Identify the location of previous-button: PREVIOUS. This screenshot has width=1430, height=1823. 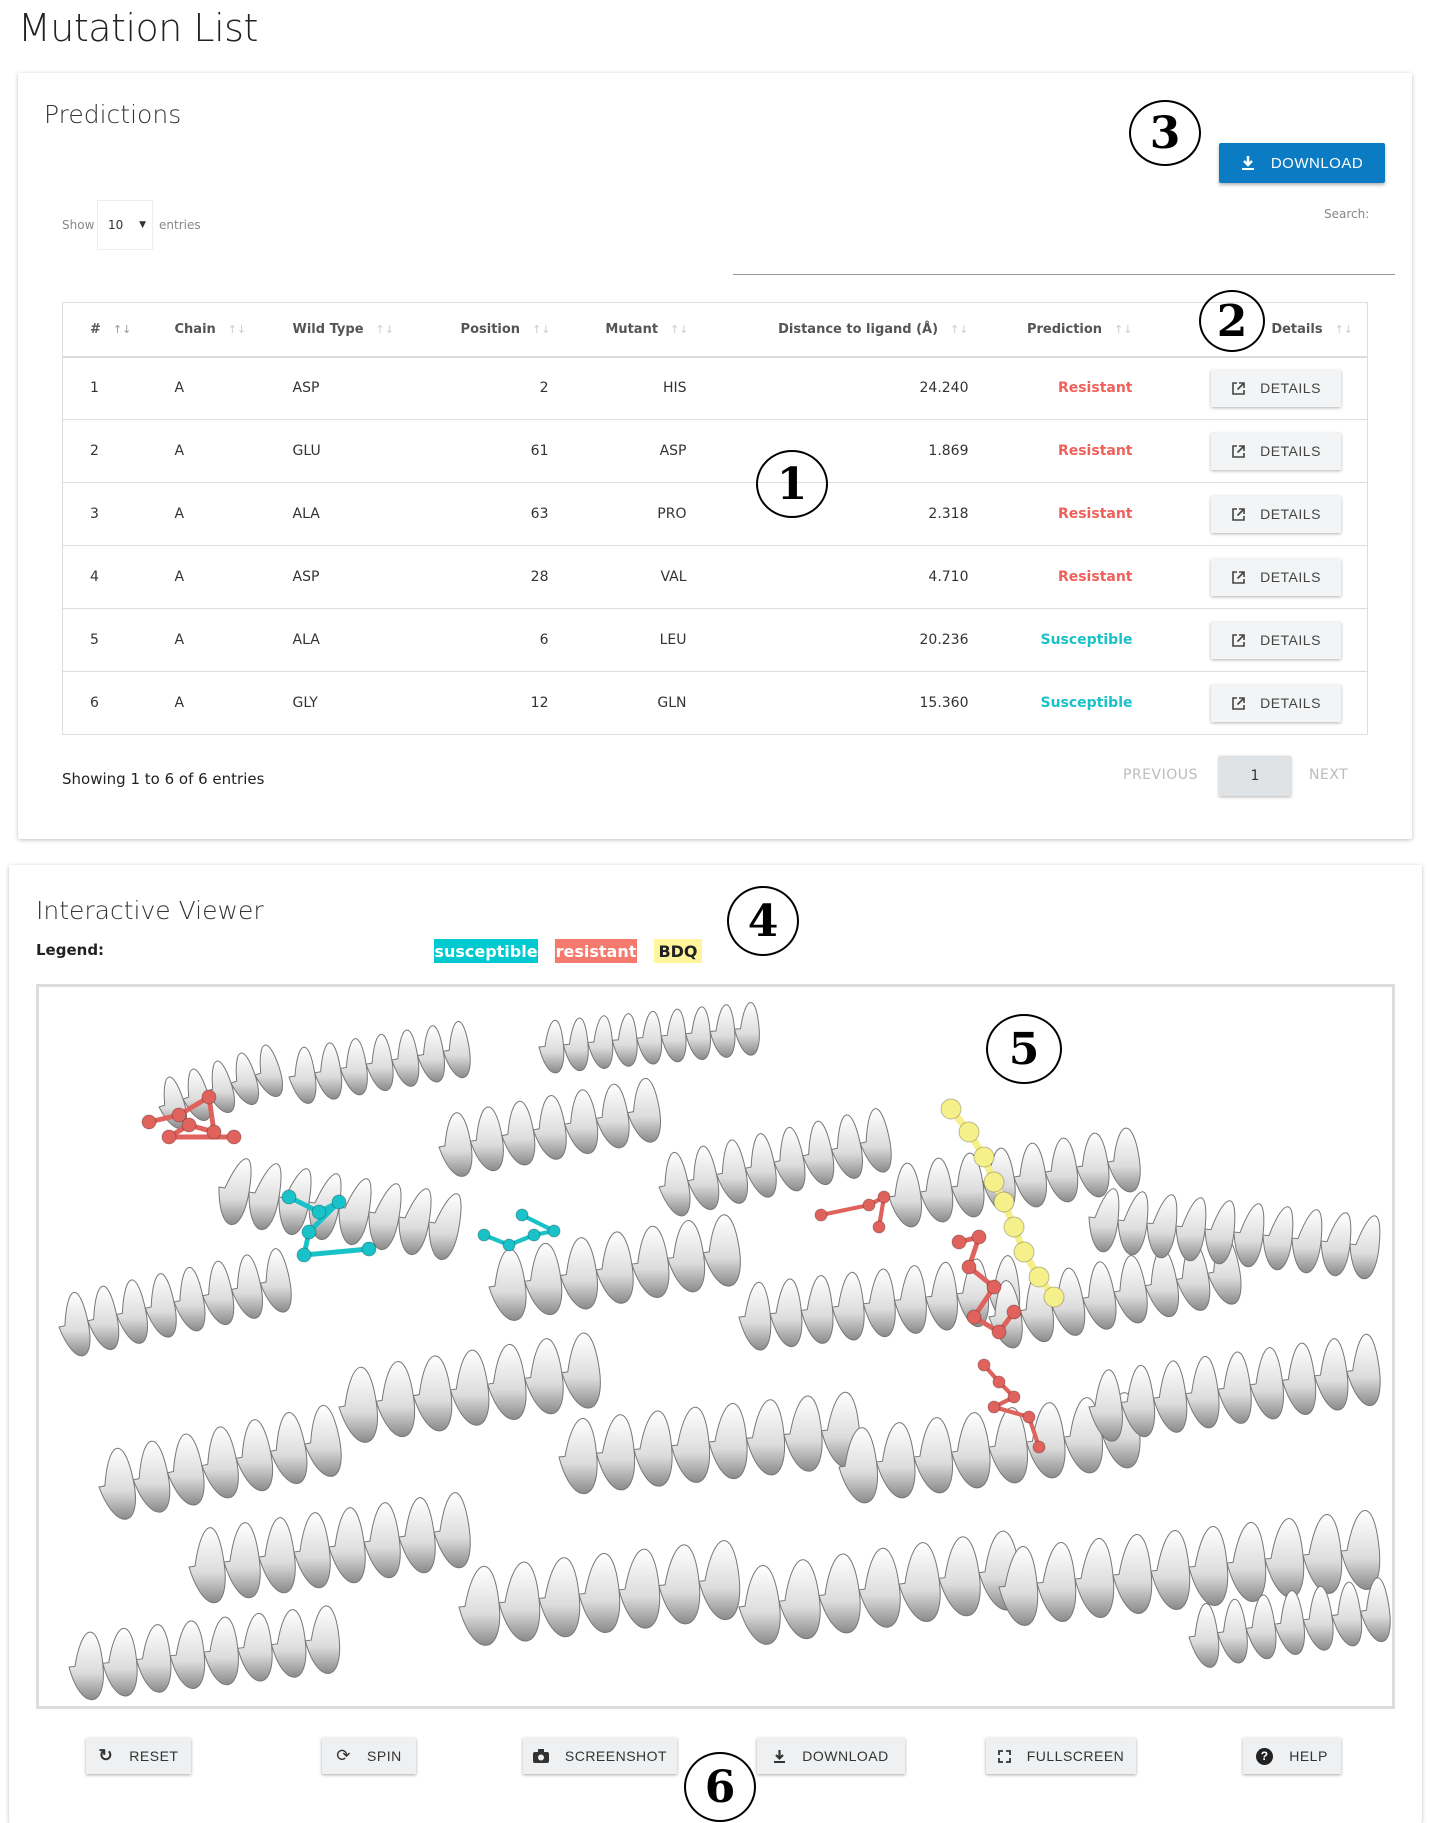
(1160, 775).